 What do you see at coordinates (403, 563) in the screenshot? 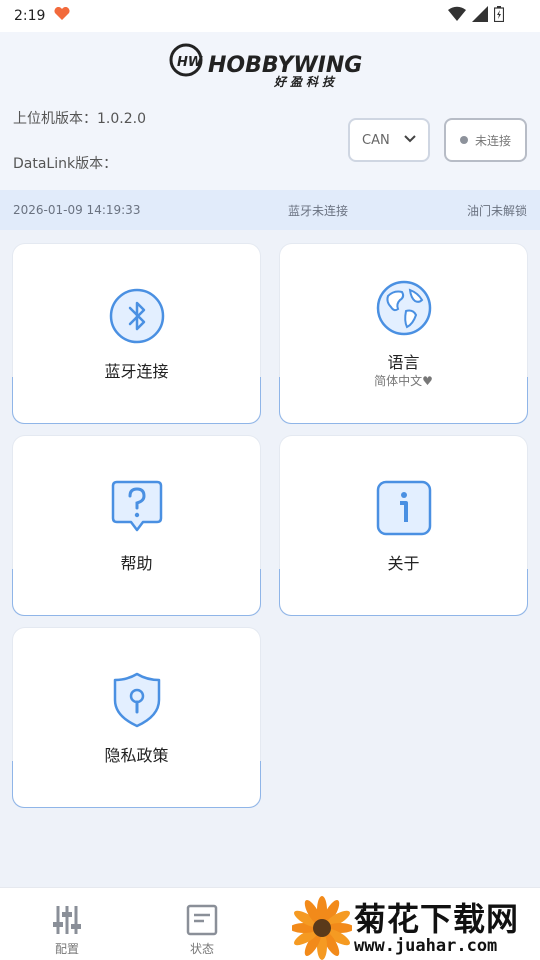
I see `about-card-label: 关于` at bounding box center [403, 563].